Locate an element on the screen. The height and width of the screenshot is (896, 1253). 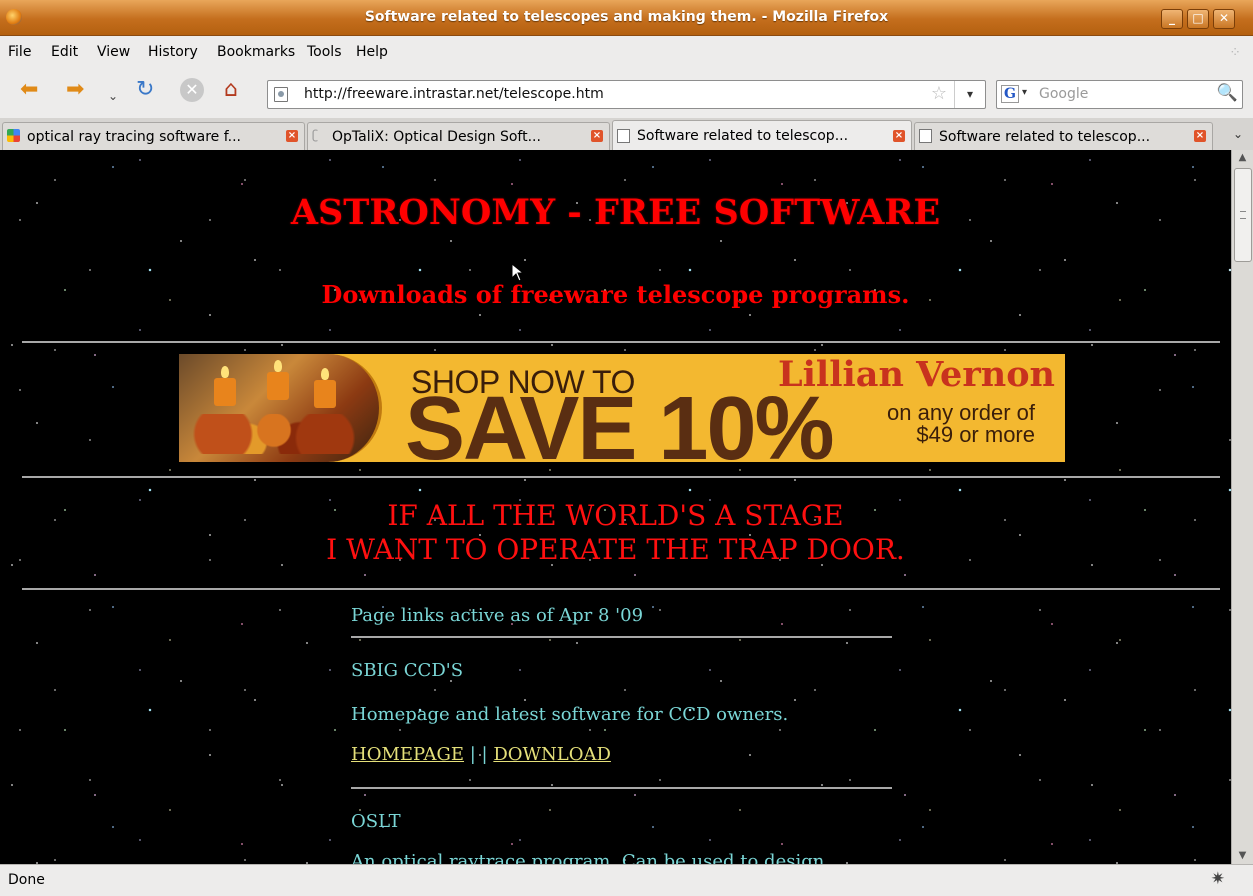
stop-icon: ✕ is located at coordinates (192, 90).